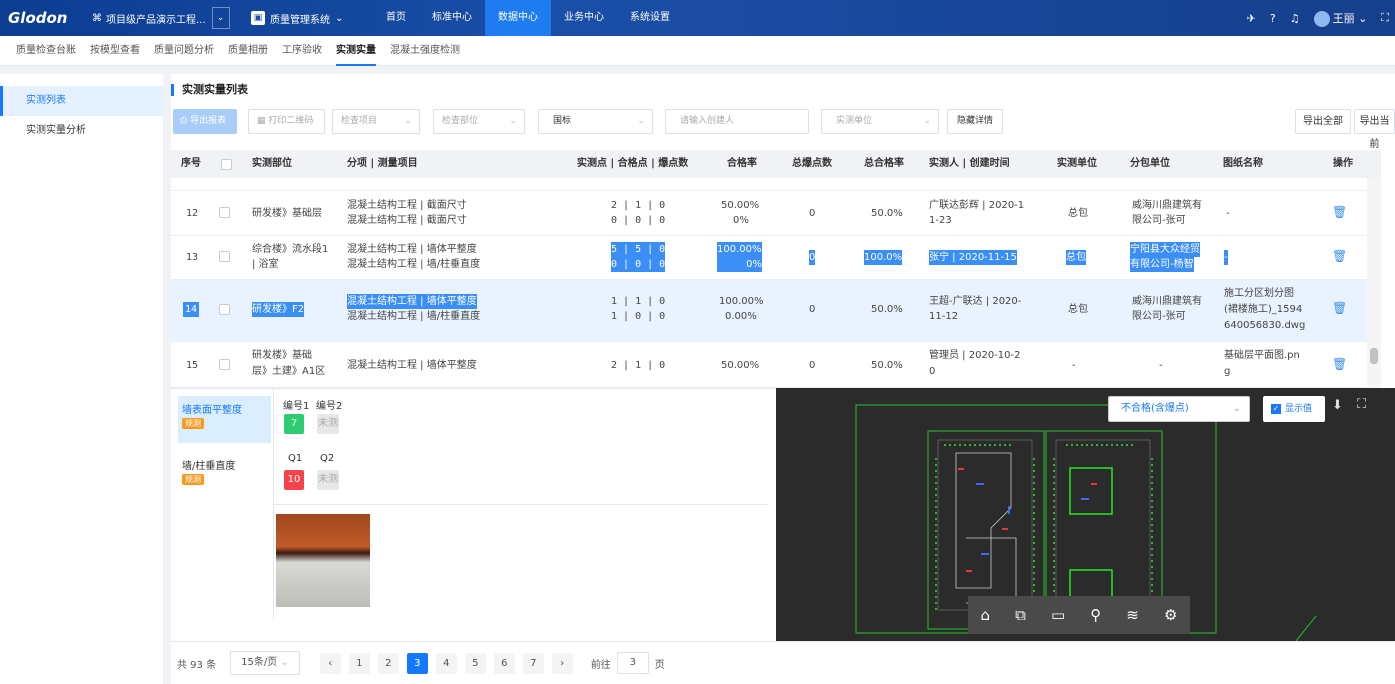  Describe the element at coordinates (294, 480) in the screenshot. I see `point-value-fail: 10` at that location.